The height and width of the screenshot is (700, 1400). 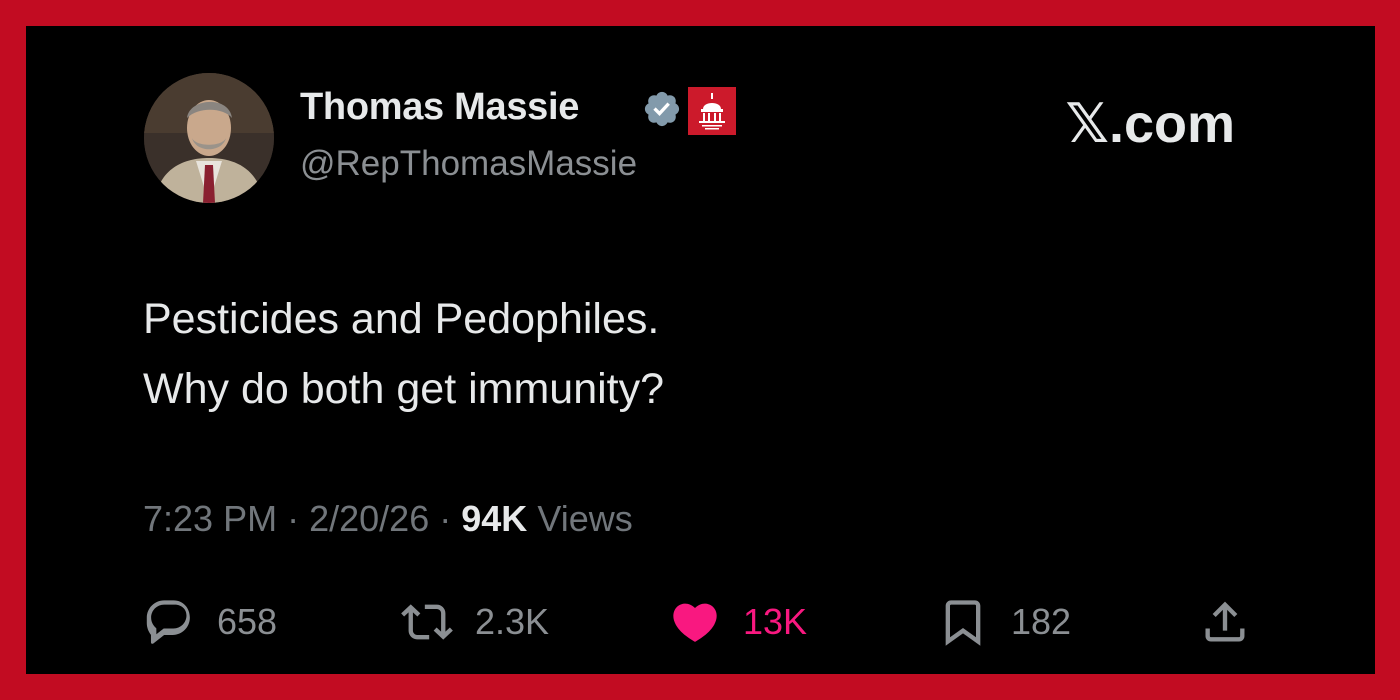 I want to click on avatar-portrait-icon, so click(x=209, y=138).